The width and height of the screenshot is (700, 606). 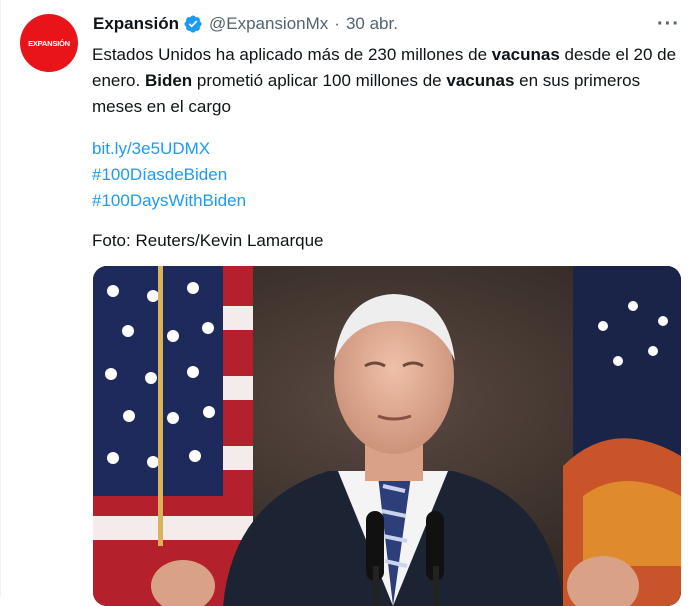 What do you see at coordinates (622, 436) in the screenshot?
I see `right-flag` at bounding box center [622, 436].